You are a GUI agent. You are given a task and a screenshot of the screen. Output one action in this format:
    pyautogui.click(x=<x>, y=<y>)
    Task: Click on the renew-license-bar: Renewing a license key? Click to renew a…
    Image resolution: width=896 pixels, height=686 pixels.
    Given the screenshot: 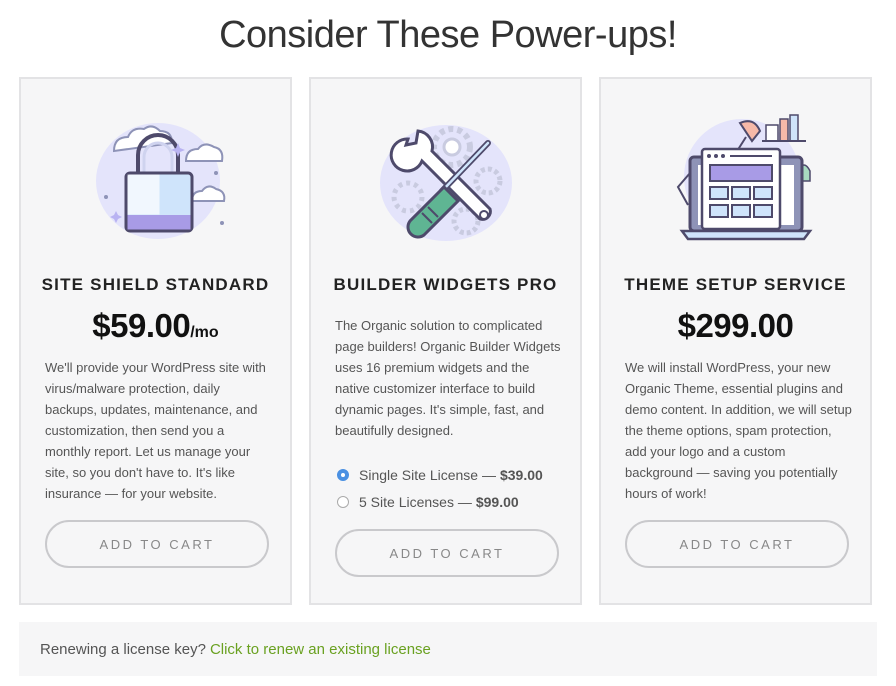 What is the action you would take?
    pyautogui.click(x=448, y=649)
    